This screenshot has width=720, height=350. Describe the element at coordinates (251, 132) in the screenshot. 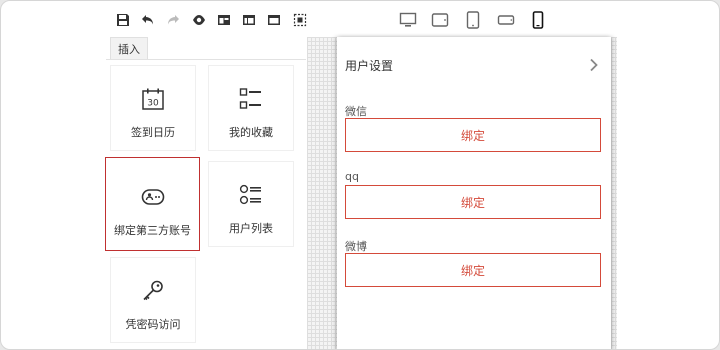

I see `component-label: 我的收藏` at that location.